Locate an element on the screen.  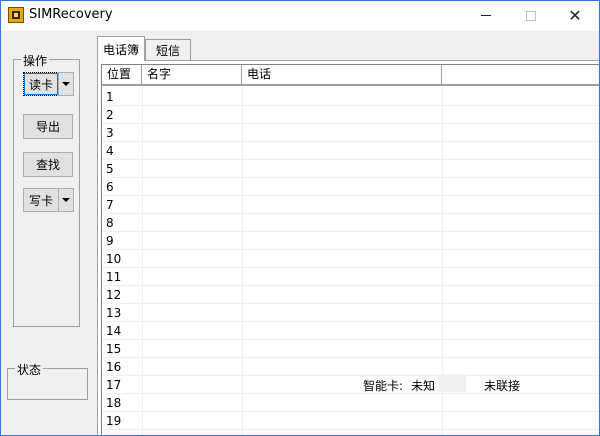
smart-card-label: 智能卡: is located at coordinates (383, 386).